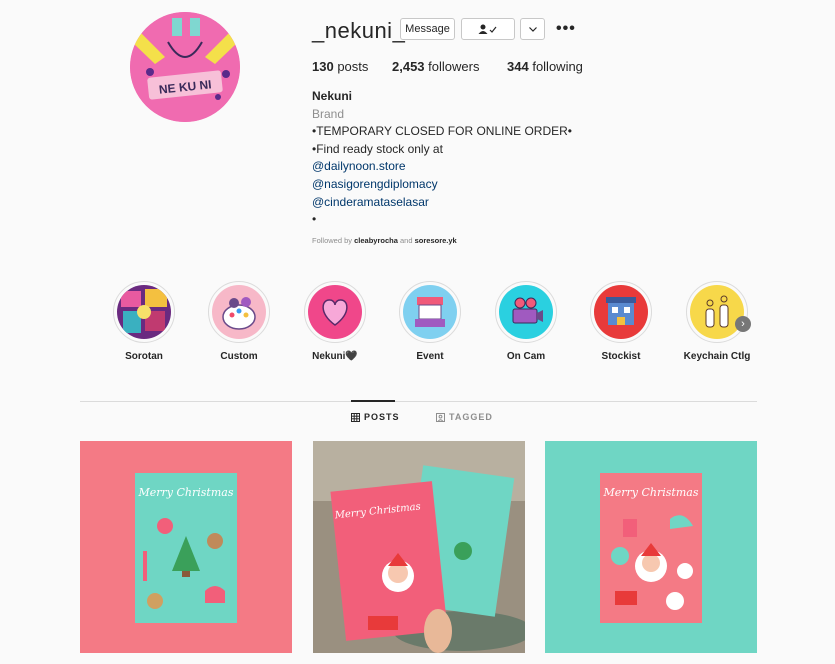  I want to click on followers-count: 2,453, so click(408, 66).